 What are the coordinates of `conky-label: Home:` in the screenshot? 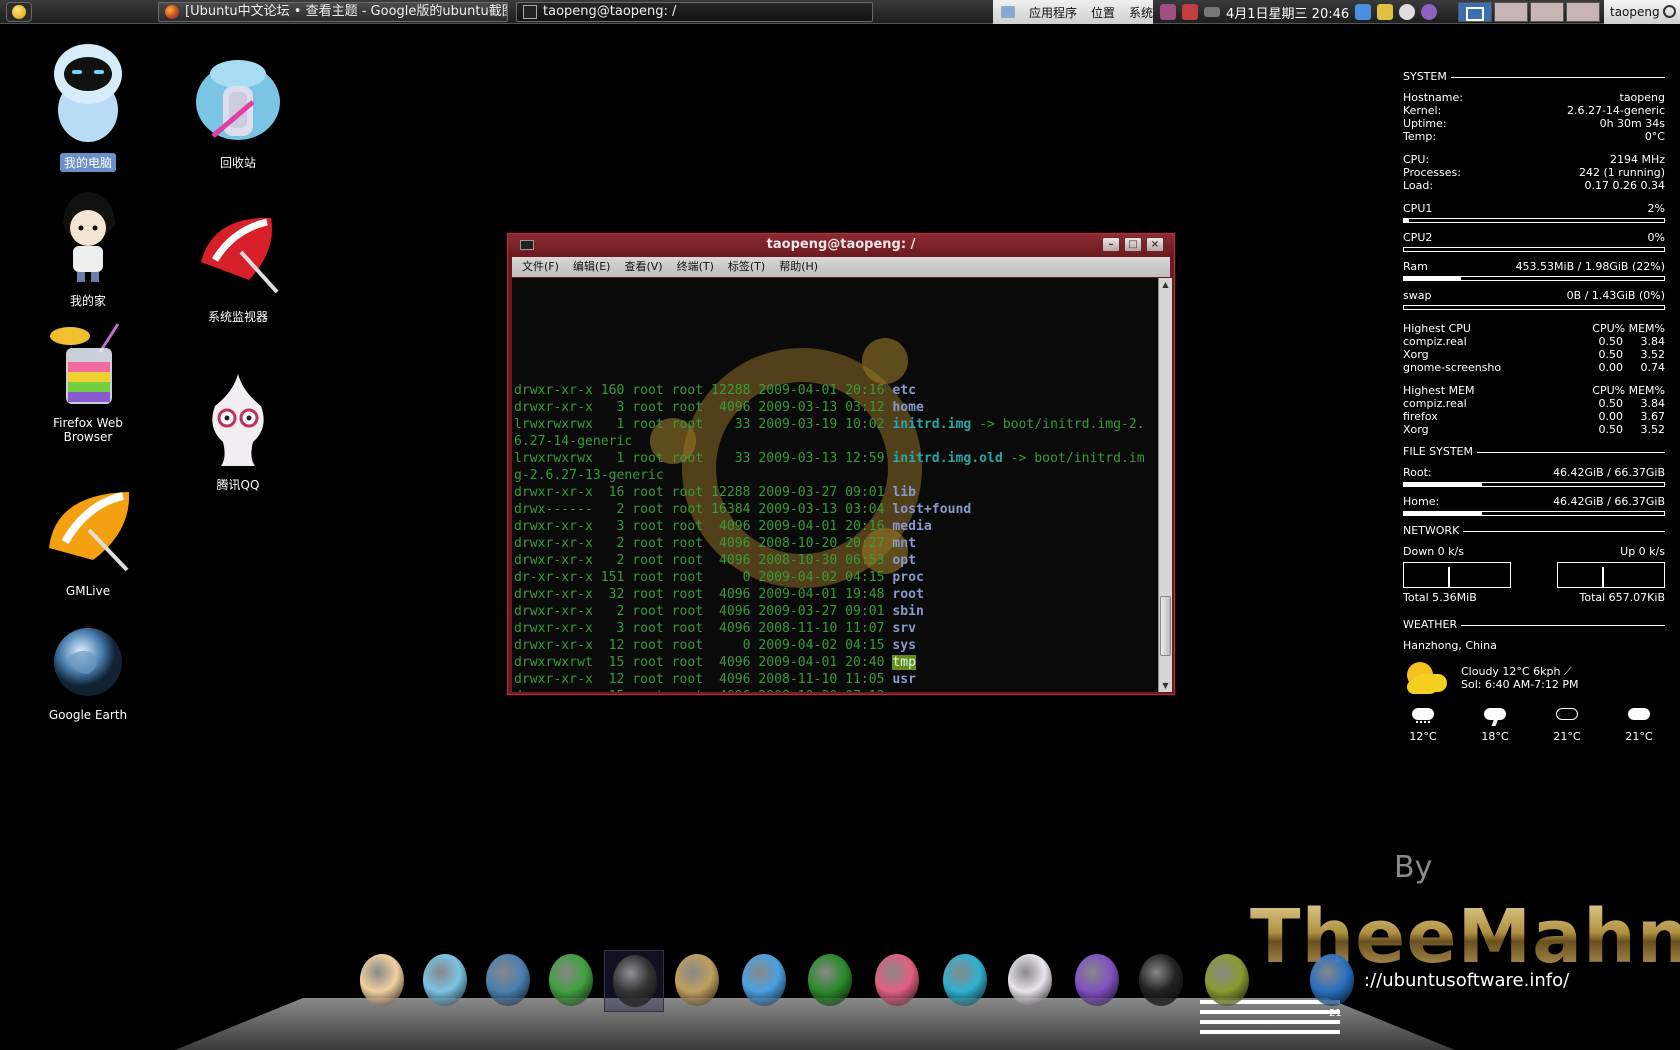 It's located at (1421, 501).